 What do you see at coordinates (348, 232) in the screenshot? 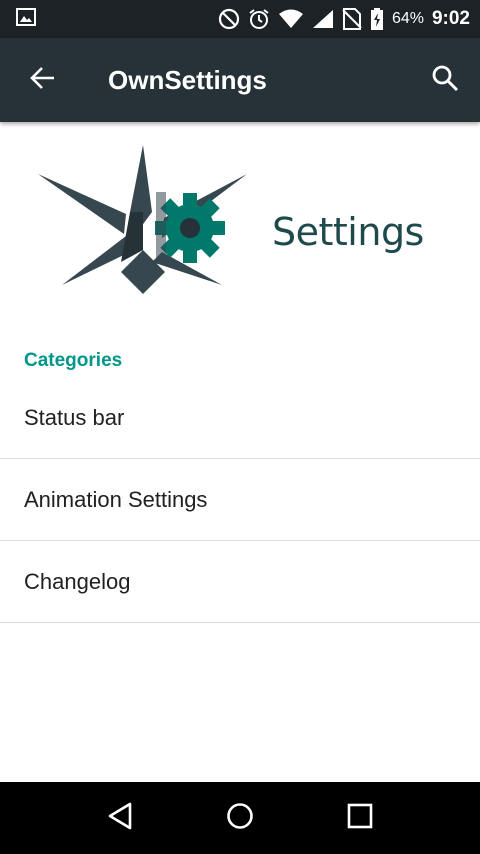
I see `settings-title: Settings` at bounding box center [348, 232].